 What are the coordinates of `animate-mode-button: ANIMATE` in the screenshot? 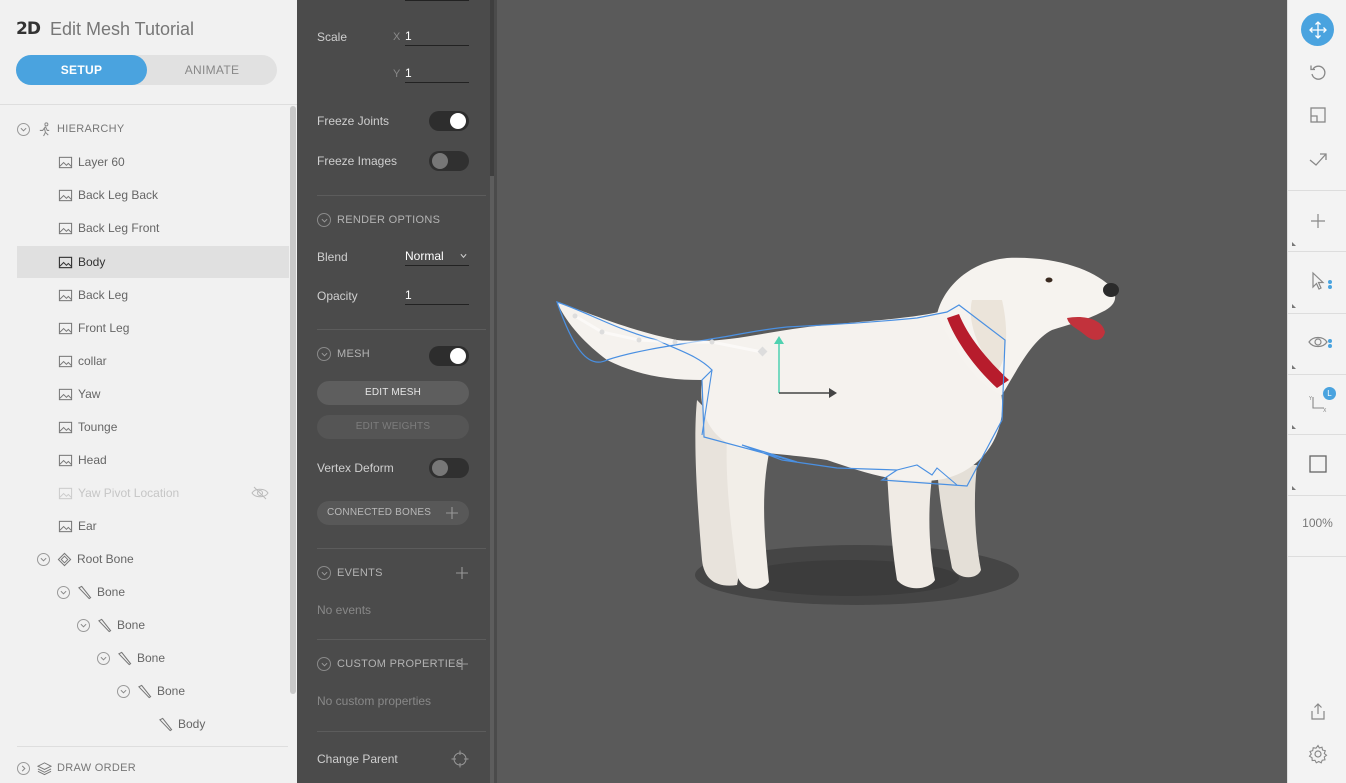 It's located at (212, 70).